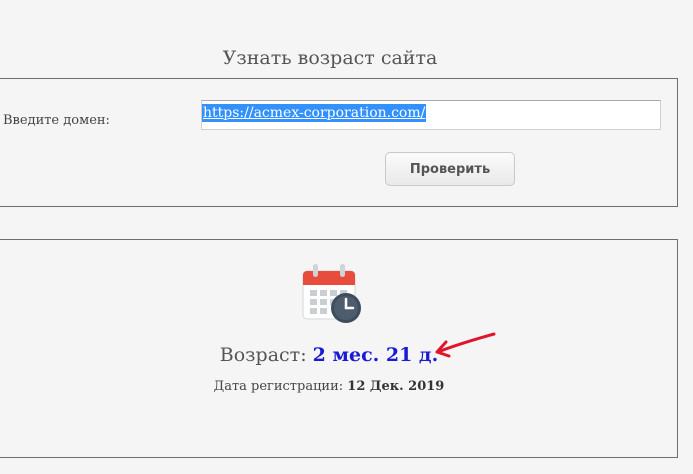  I want to click on registration-line: Дата регистрации: 12 Дек. 2019, so click(329, 386).